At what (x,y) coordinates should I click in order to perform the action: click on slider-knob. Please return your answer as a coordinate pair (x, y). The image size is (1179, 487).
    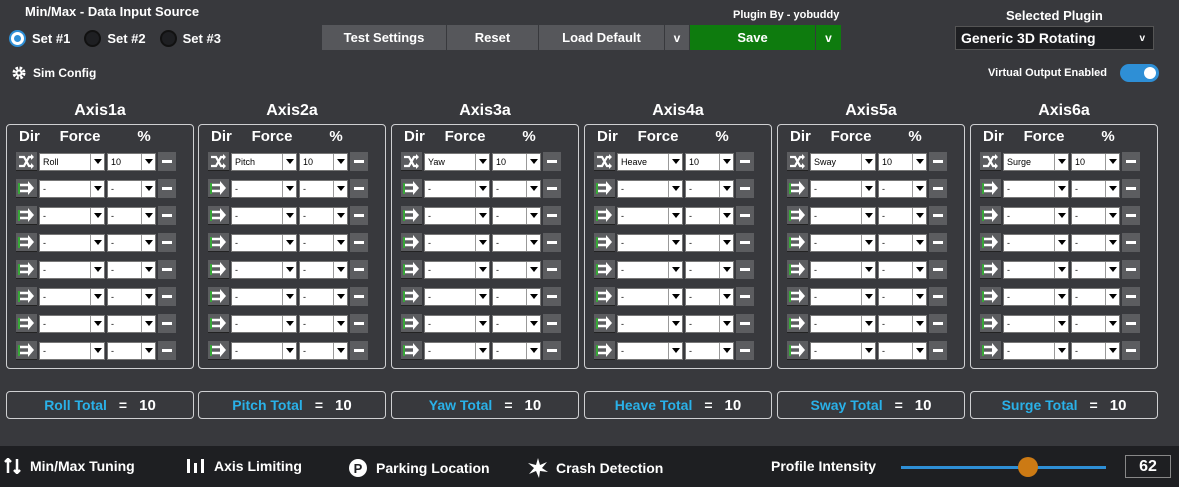
    Looking at the image, I should click on (1028, 467).